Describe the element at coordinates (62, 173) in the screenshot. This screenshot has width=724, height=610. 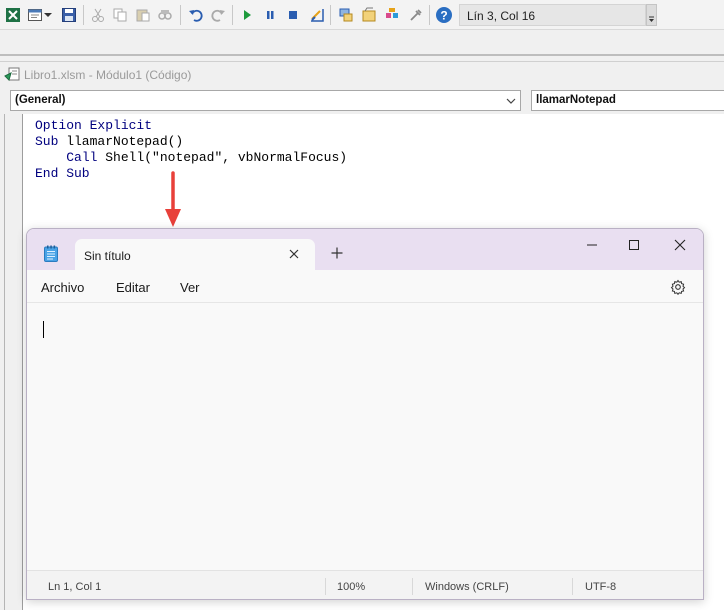
I see `code-line: End Sub` at that location.